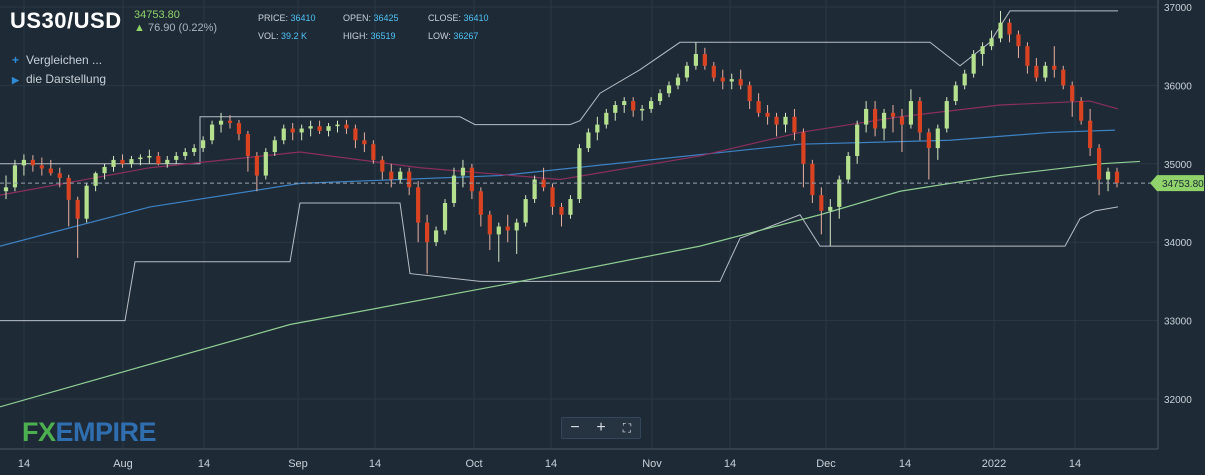  What do you see at coordinates (157, 15) in the screenshot?
I see `last-price: 34753.80` at bounding box center [157, 15].